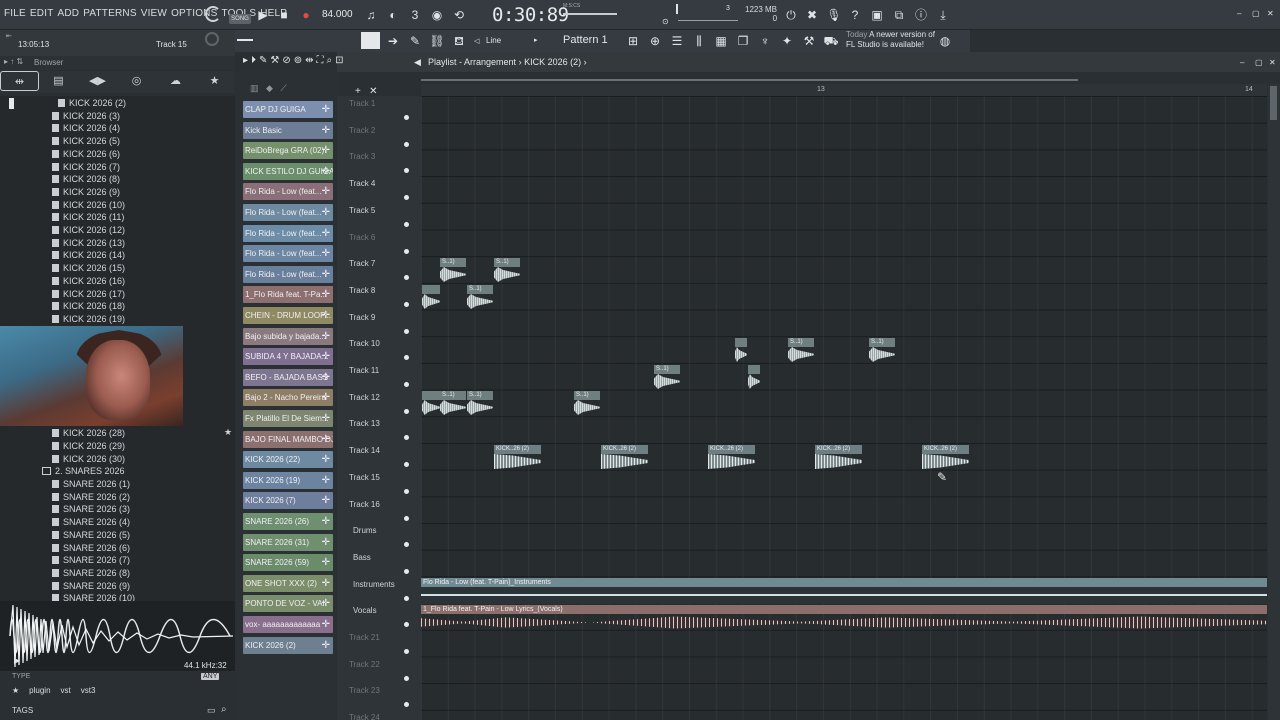 The width and height of the screenshot is (1280, 720). Describe the element at coordinates (364, 343) in the screenshot. I see `track-name: Track 10` at that location.